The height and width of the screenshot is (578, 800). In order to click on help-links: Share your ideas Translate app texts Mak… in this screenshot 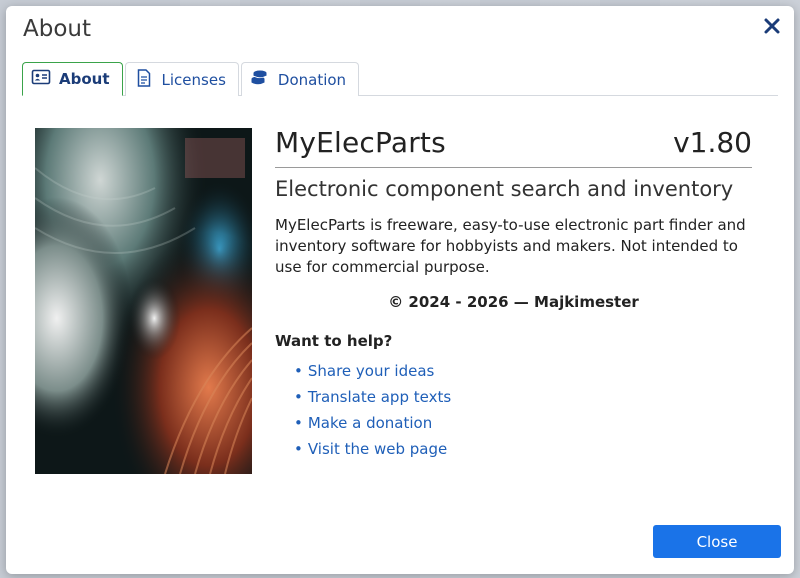, I will do `click(513, 410)`.